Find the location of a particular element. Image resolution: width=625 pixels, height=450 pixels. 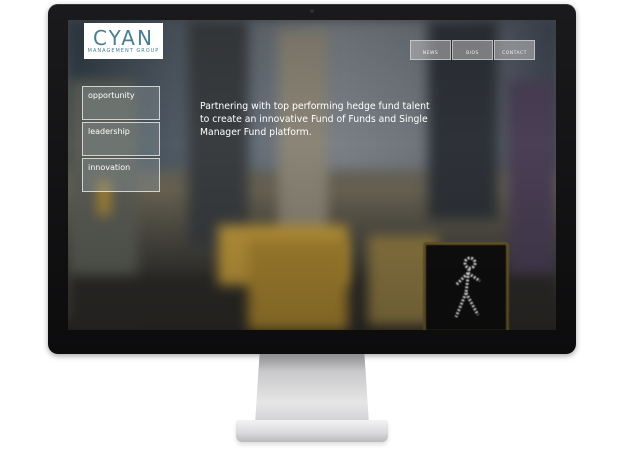

logo-subtitle: MANAGEMENT GROUP is located at coordinates (123, 50).